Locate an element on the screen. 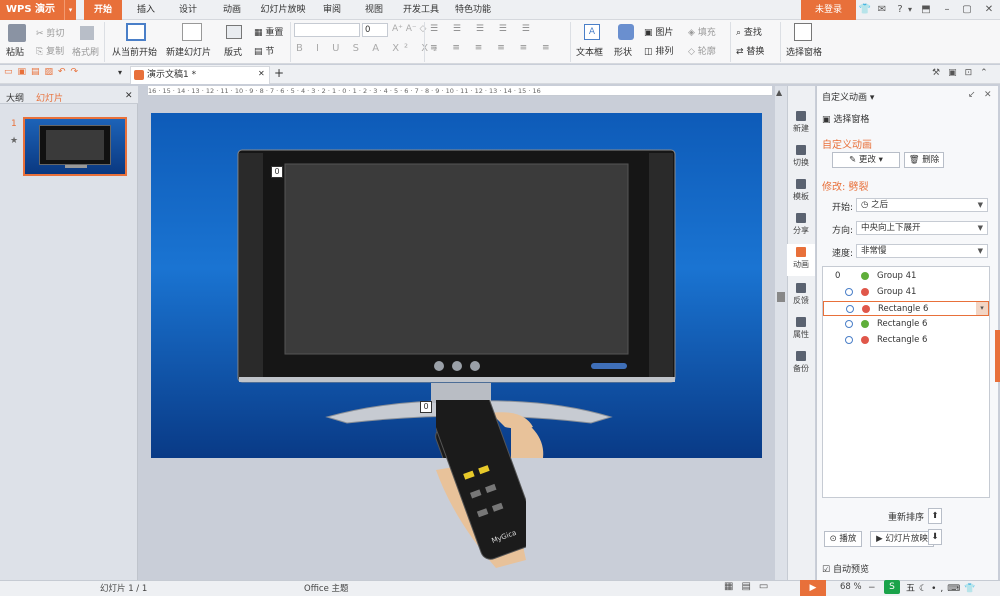  tab-developer: 开发工具 is located at coordinates (421, 10).